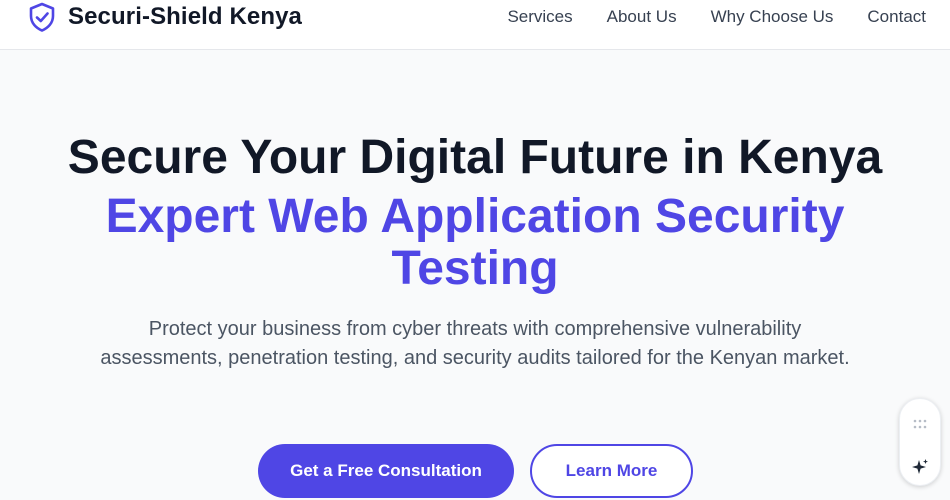 The width and height of the screenshot is (950, 500). Describe the element at coordinates (475, 157) in the screenshot. I see `hero-title: Secure Your Digital Future in Kenya` at that location.